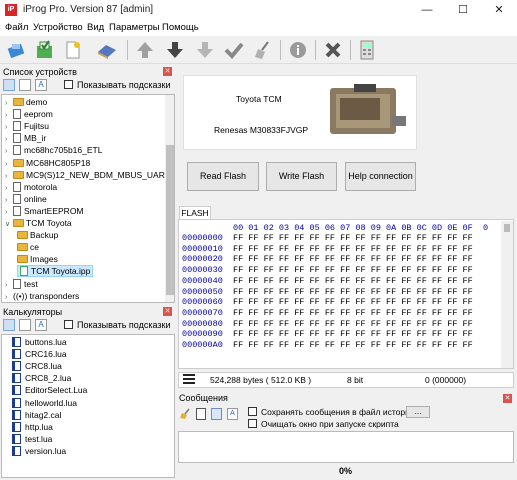  I want to click on device-tree-scrollbar, so click(169, 198).